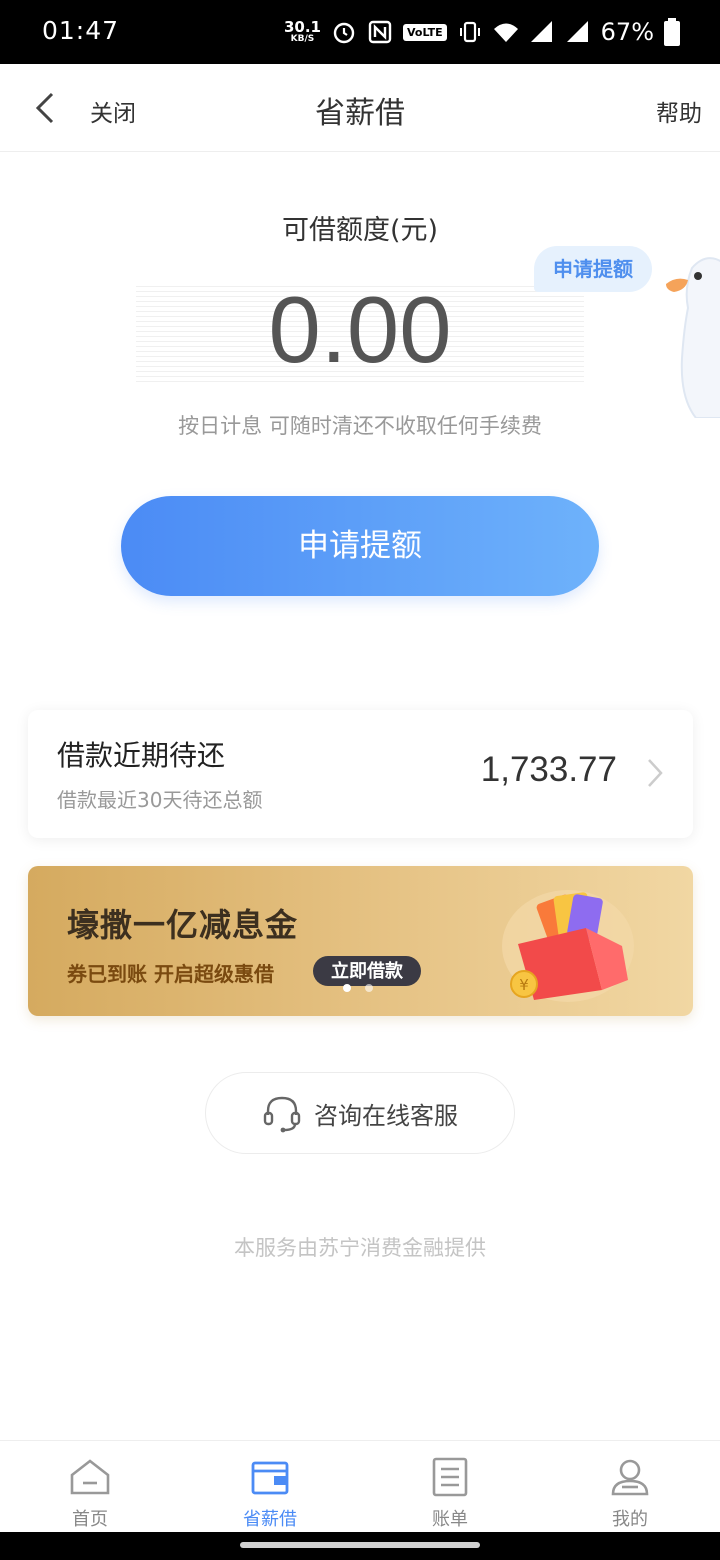  I want to click on network-speed: 30.1 KB/S, so click(302, 32).